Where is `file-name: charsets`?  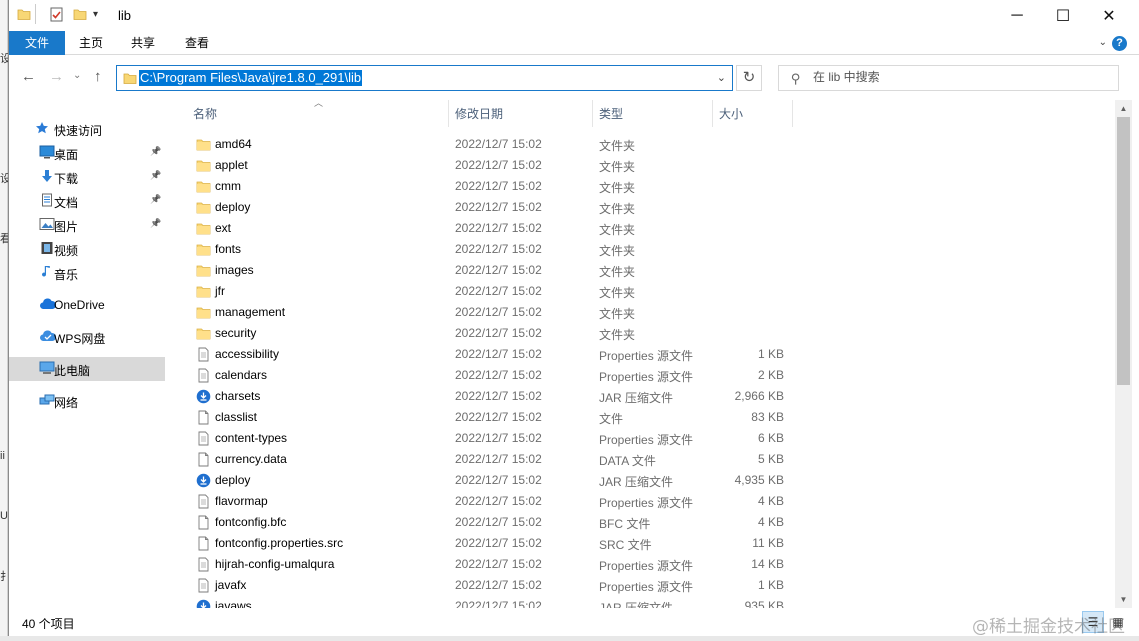
file-name: charsets is located at coordinates (238, 396).